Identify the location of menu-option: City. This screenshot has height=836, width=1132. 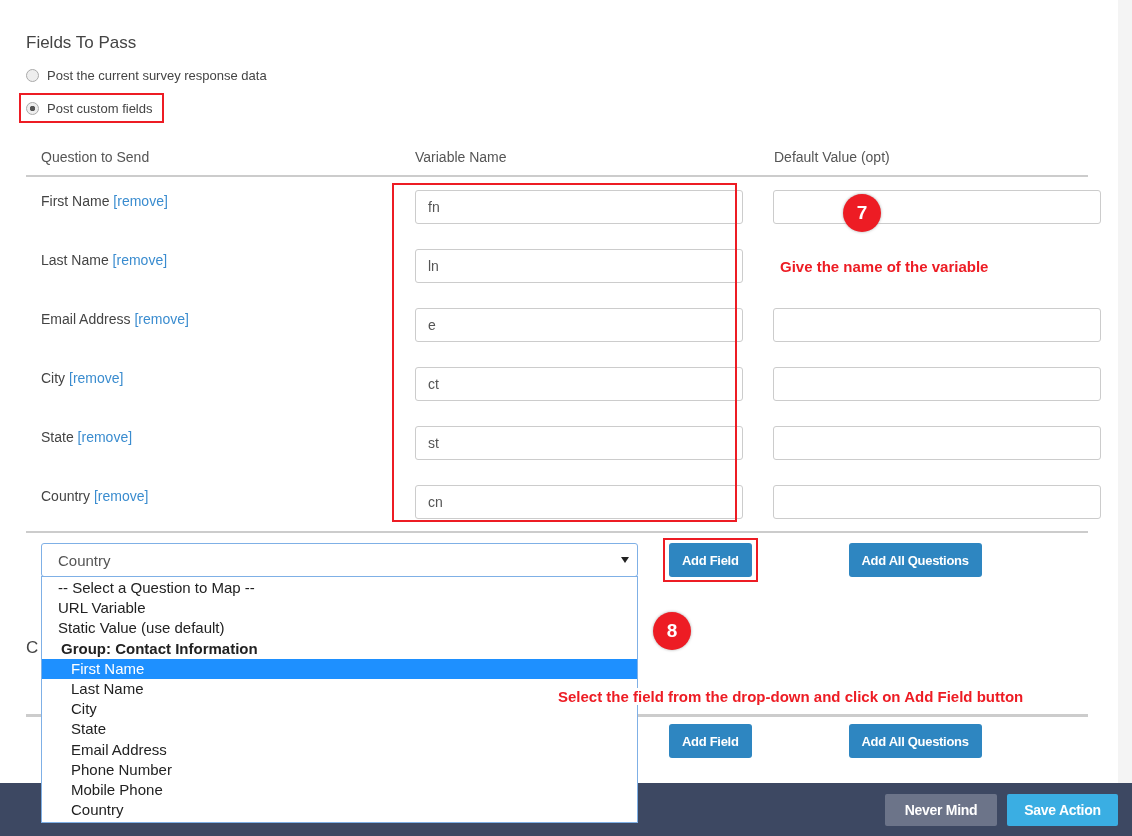
(69, 709).